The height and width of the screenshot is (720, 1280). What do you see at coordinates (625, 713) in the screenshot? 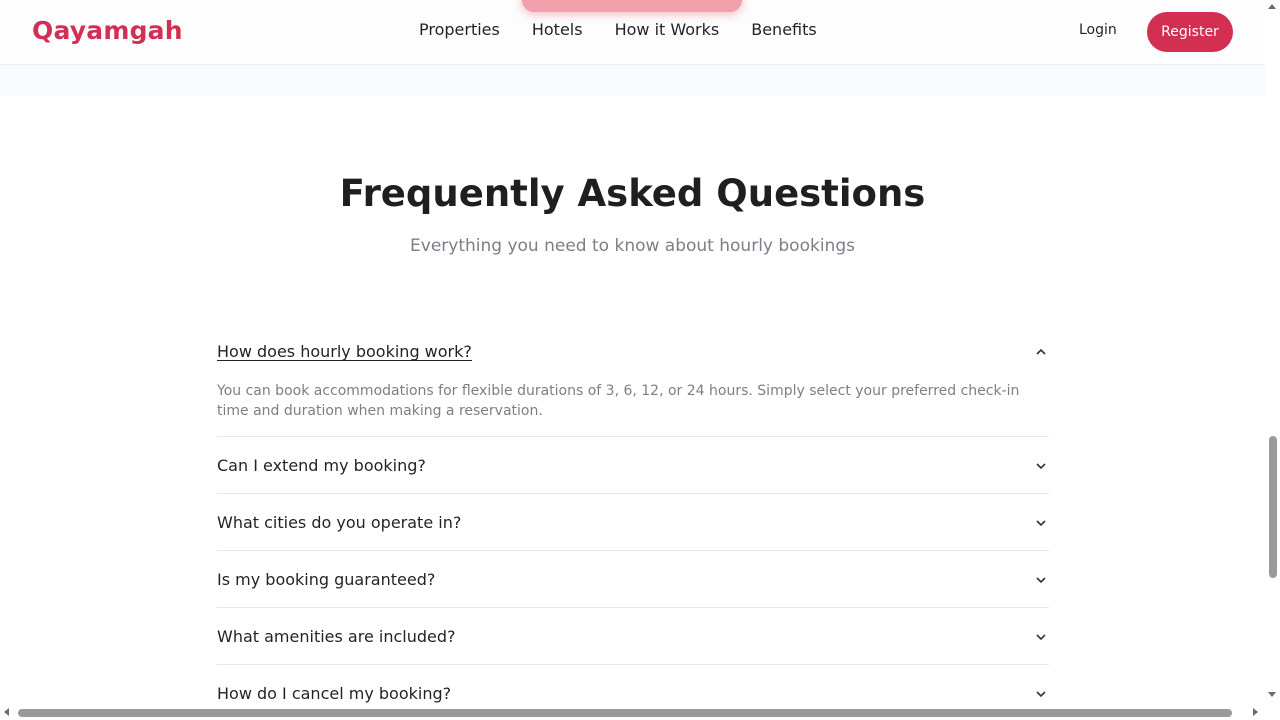
I see `horizontal-scrollbar-thumb` at bounding box center [625, 713].